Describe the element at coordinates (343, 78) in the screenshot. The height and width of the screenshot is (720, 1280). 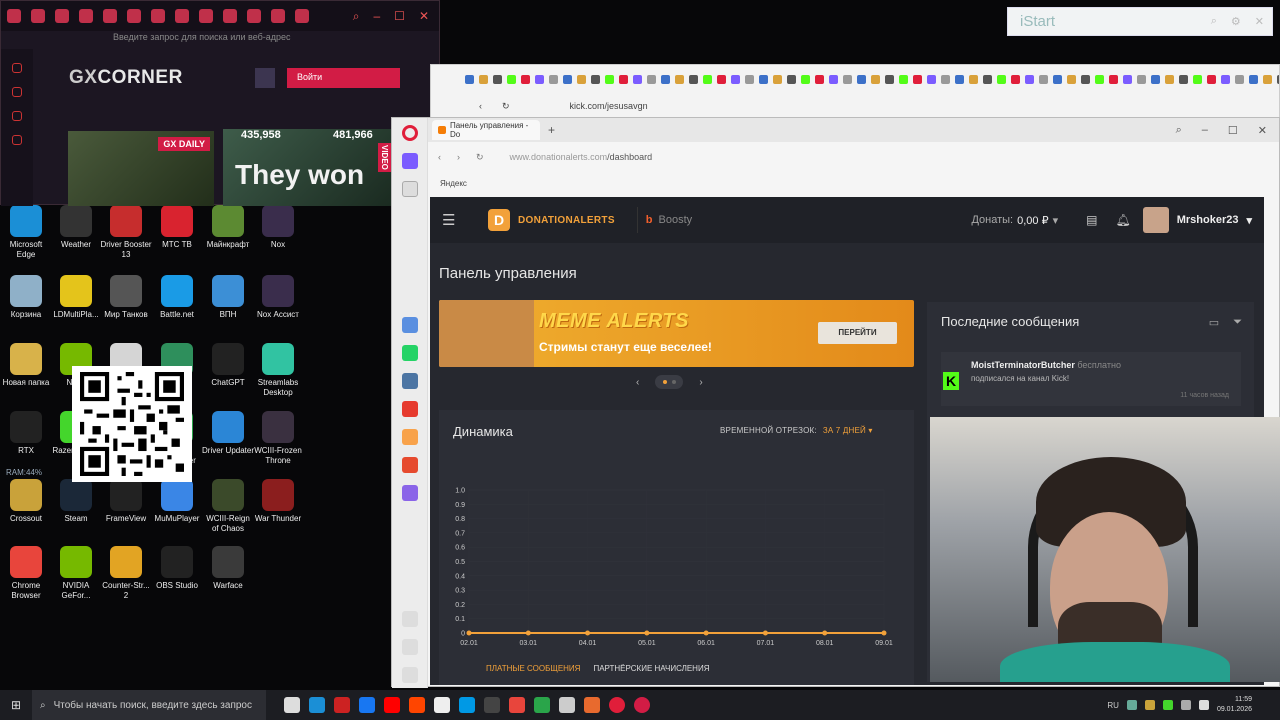
I see `login-button: Войти` at that location.